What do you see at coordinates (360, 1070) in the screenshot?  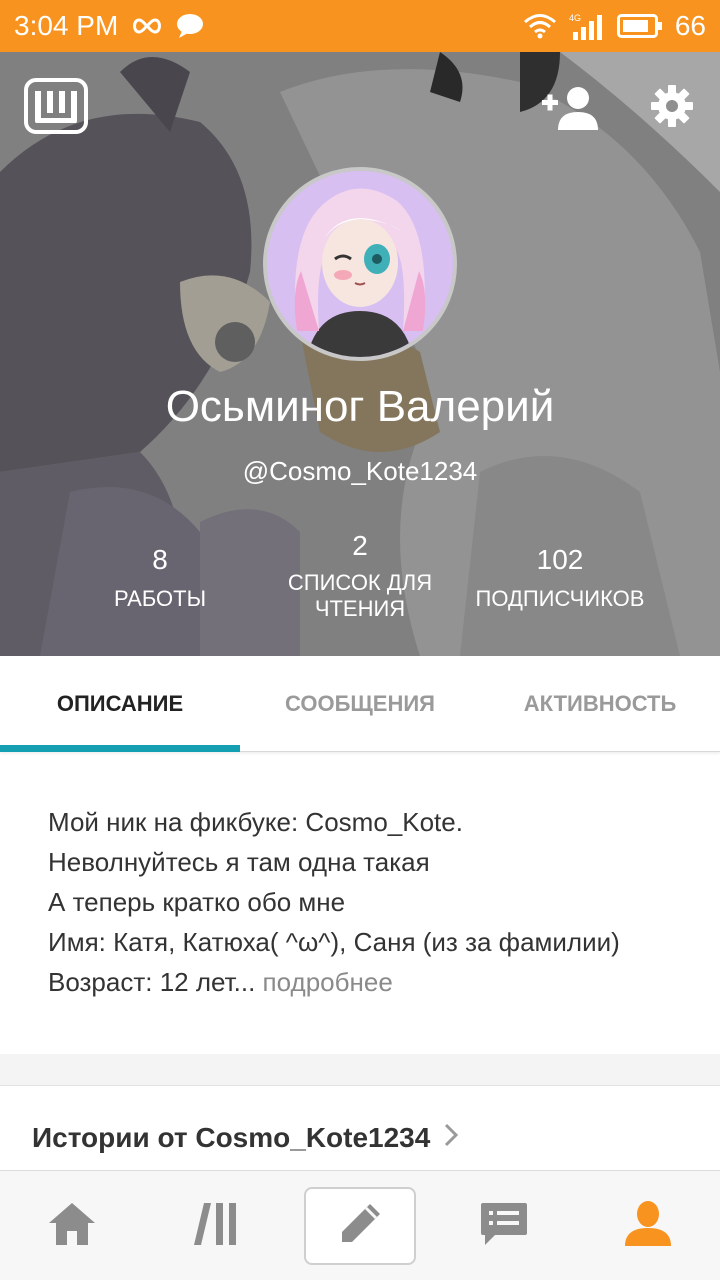 I see `section-separator` at bounding box center [360, 1070].